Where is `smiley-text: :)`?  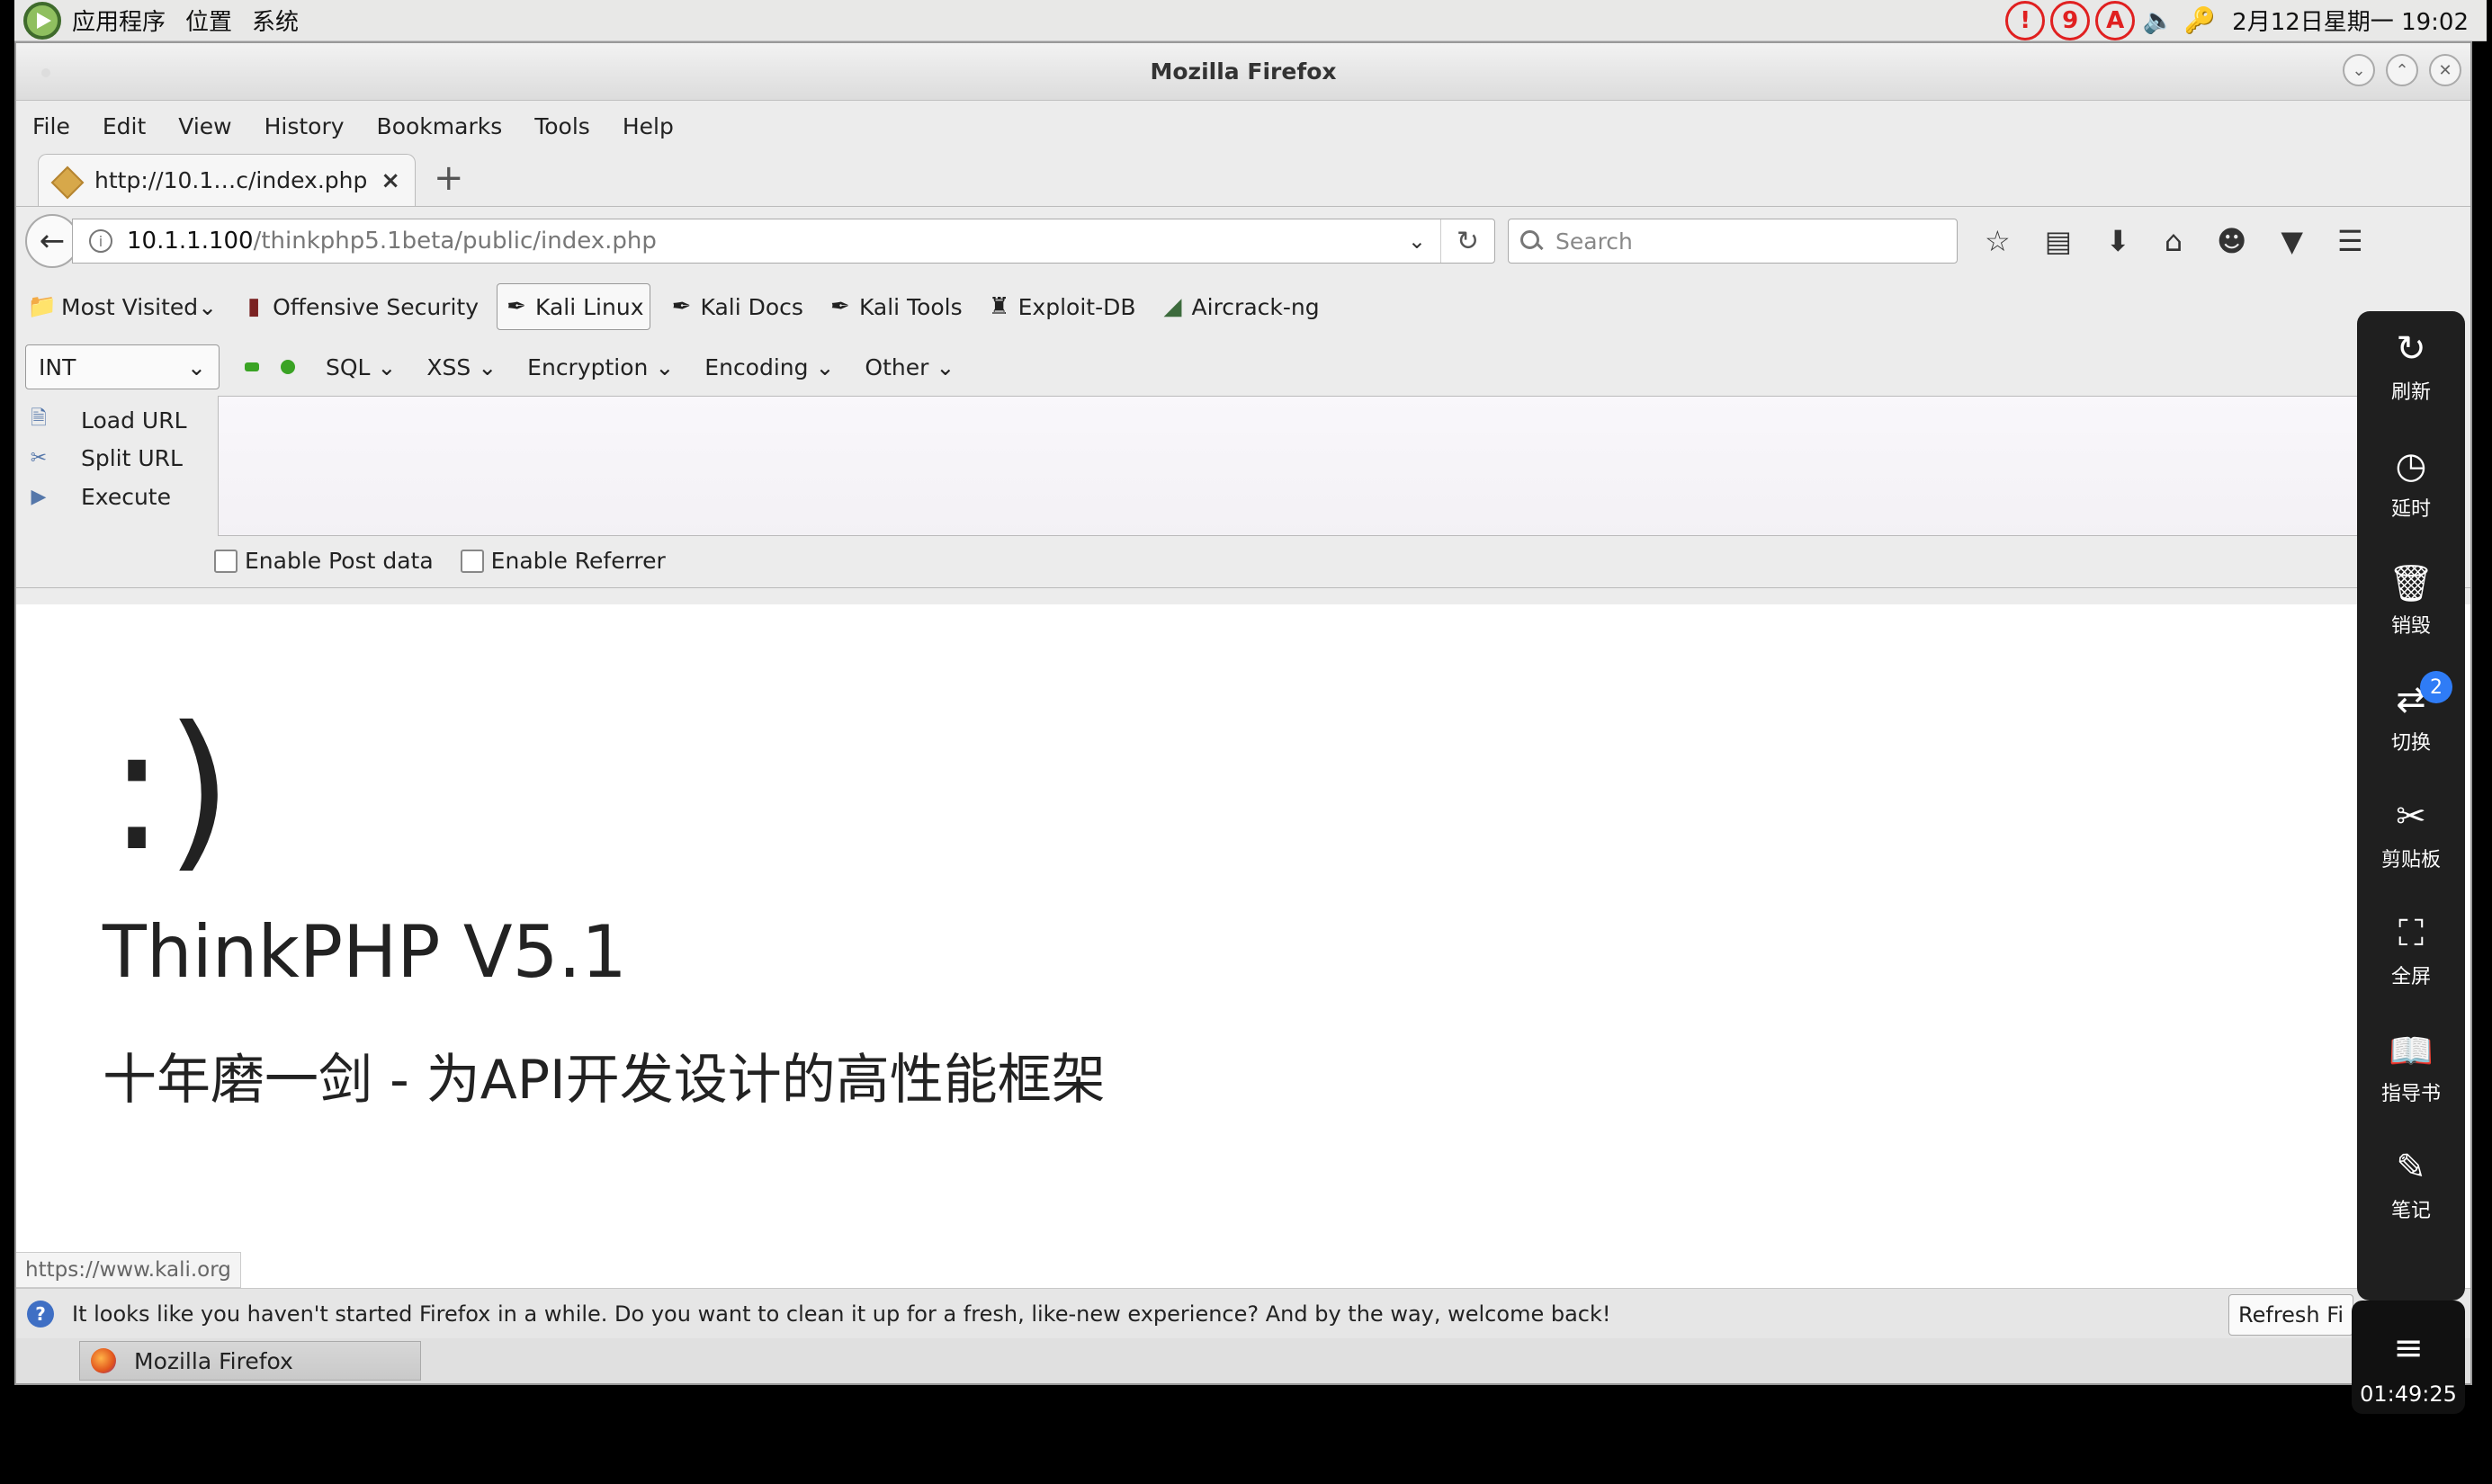
smiley-text: :) is located at coordinates (170, 789).